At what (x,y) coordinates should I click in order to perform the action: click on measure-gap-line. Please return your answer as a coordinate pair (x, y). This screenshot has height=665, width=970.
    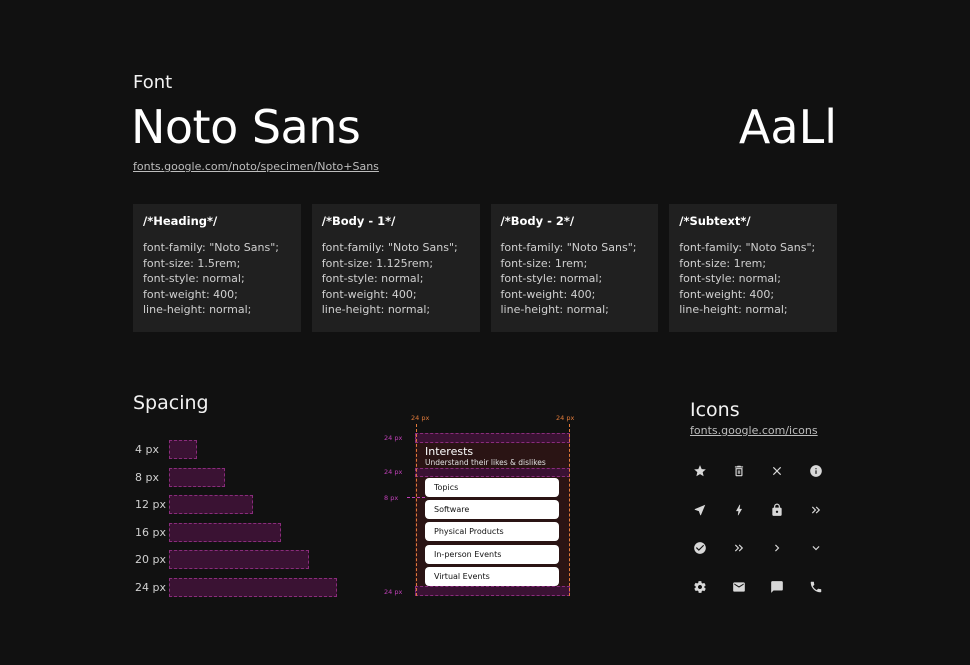
    Looking at the image, I should click on (416, 497).